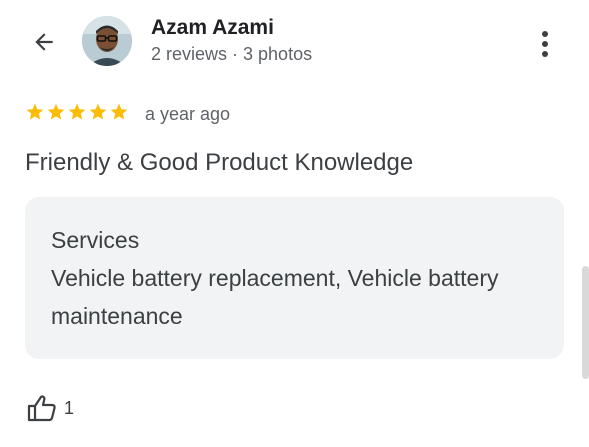 The image size is (589, 447). What do you see at coordinates (69, 407) in the screenshot?
I see `like-count: 1` at bounding box center [69, 407].